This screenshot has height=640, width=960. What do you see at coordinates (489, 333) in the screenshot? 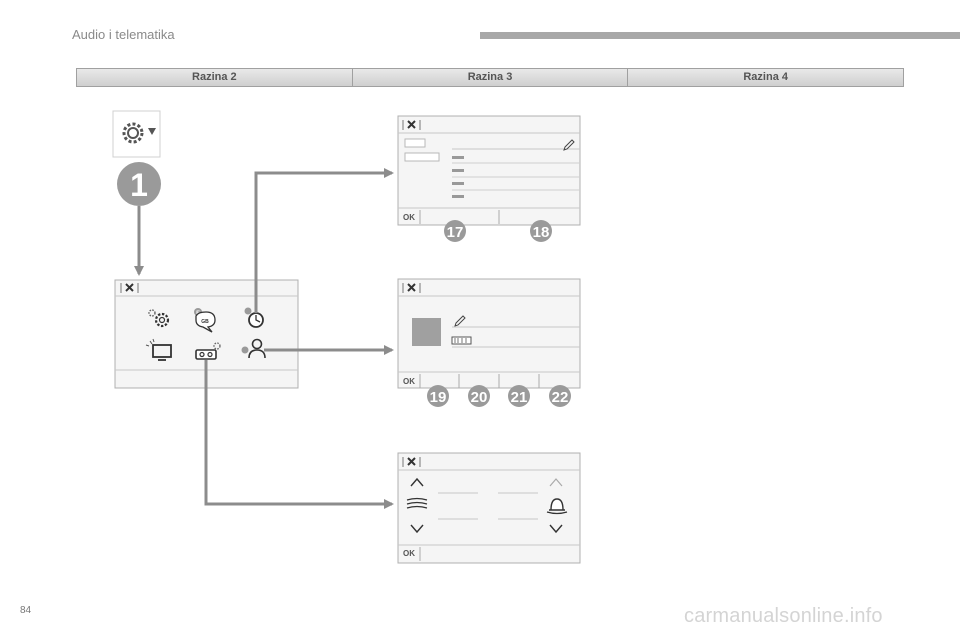
I see `level3-profile-panel: OK` at bounding box center [489, 333].